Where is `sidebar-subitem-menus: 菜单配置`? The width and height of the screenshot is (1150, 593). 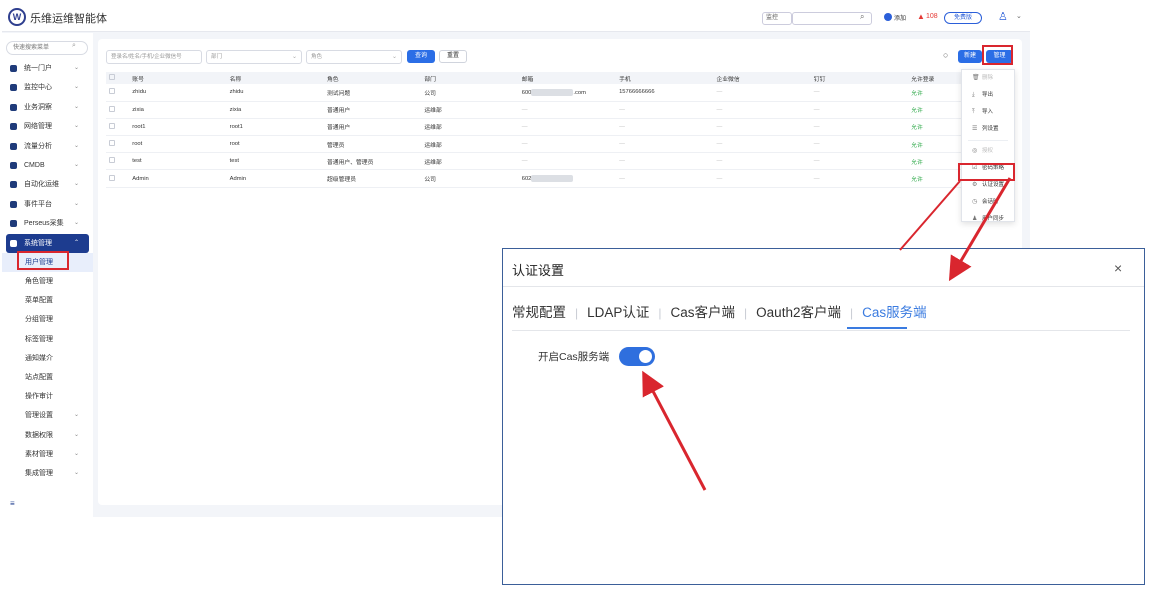
sidebar-subitem-menus: 菜单配置 is located at coordinates (47, 300).